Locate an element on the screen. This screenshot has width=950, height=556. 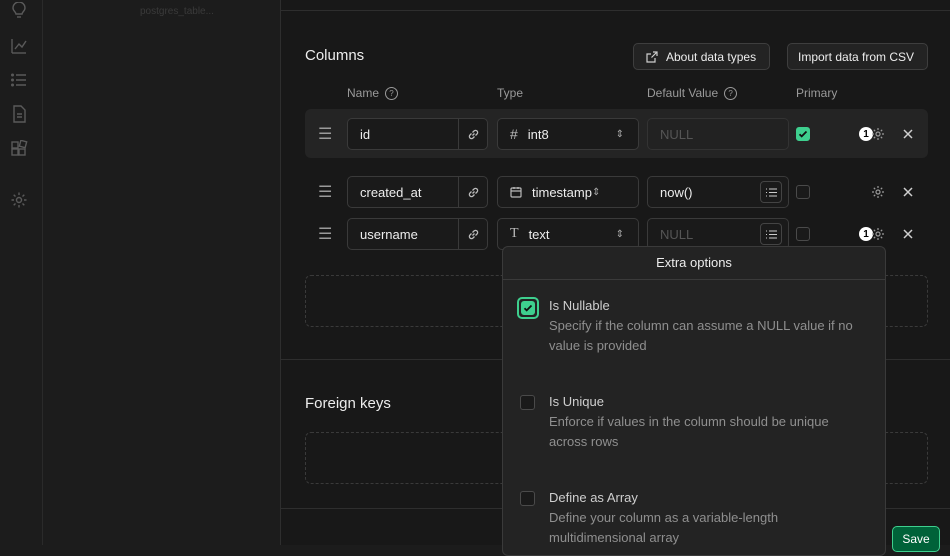
define-array-checkbox is located at coordinates (527, 498).